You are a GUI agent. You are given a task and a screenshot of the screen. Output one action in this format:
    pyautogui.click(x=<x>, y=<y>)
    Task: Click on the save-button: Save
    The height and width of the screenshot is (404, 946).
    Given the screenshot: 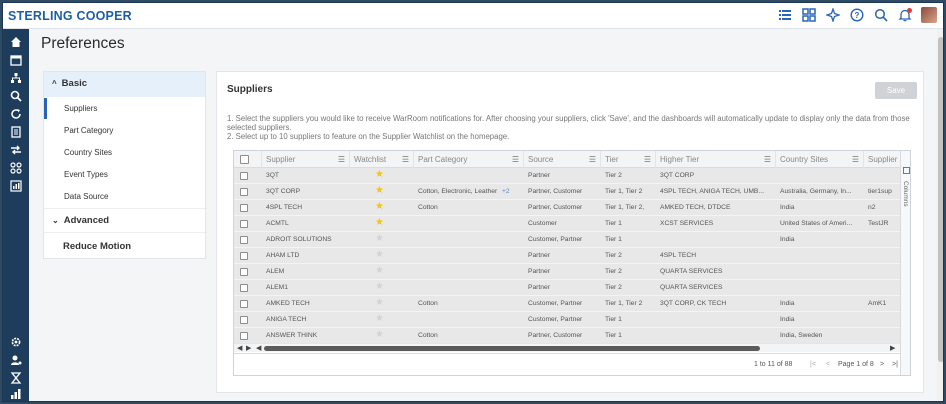 What is the action you would take?
    pyautogui.click(x=896, y=90)
    